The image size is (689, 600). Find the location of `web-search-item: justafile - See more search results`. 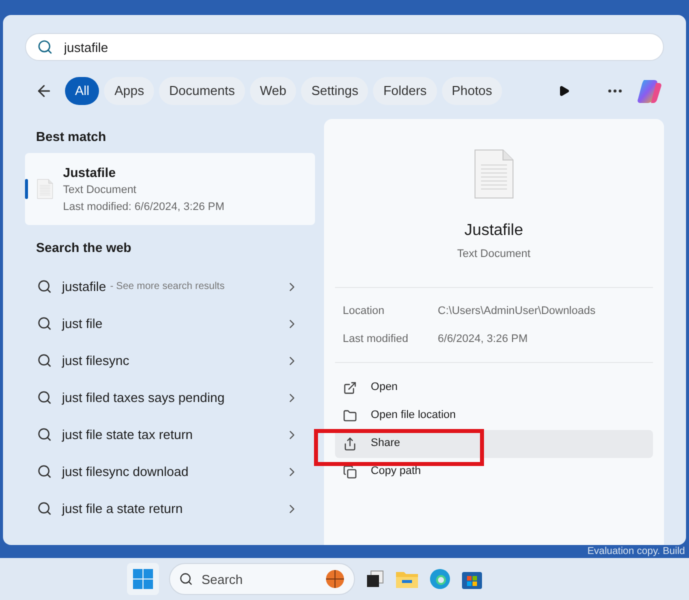

web-search-item: justafile - See more search results is located at coordinates (170, 286).